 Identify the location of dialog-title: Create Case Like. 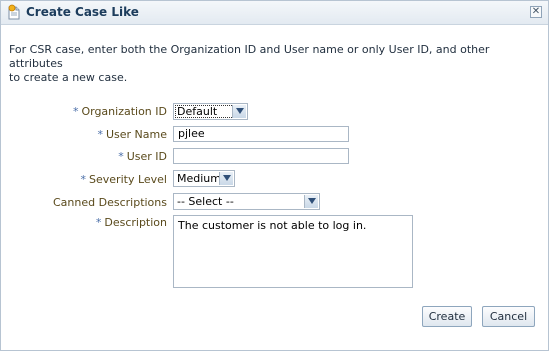
(82, 12).